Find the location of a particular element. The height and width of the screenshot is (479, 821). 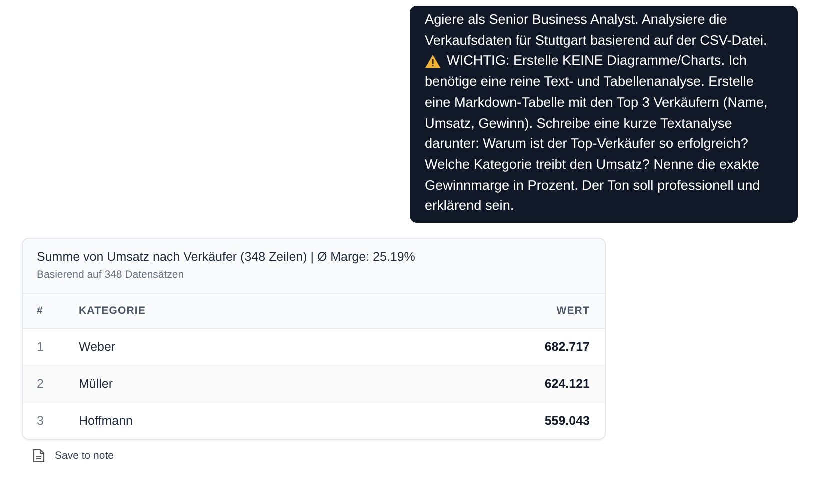

table-cell: 682.717 is located at coordinates (480, 347).